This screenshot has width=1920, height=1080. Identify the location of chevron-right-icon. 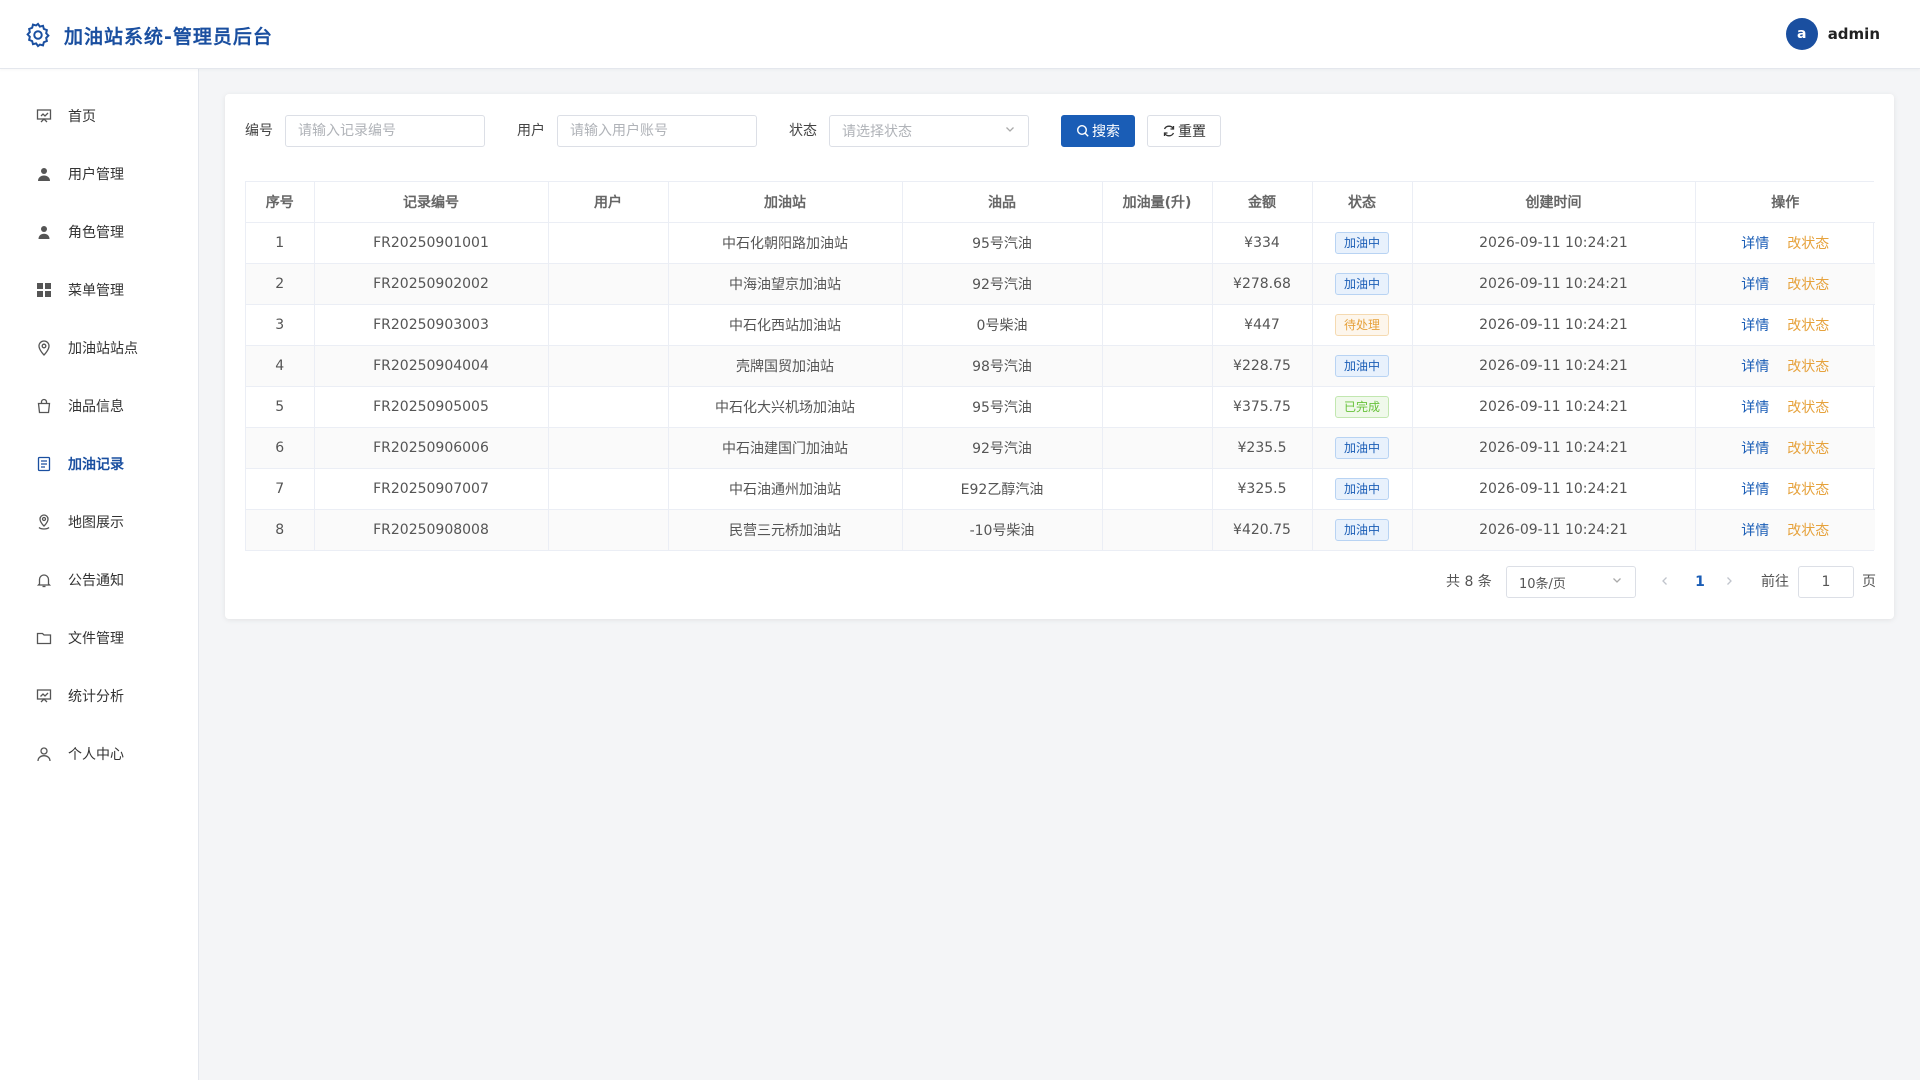
(1729, 582).